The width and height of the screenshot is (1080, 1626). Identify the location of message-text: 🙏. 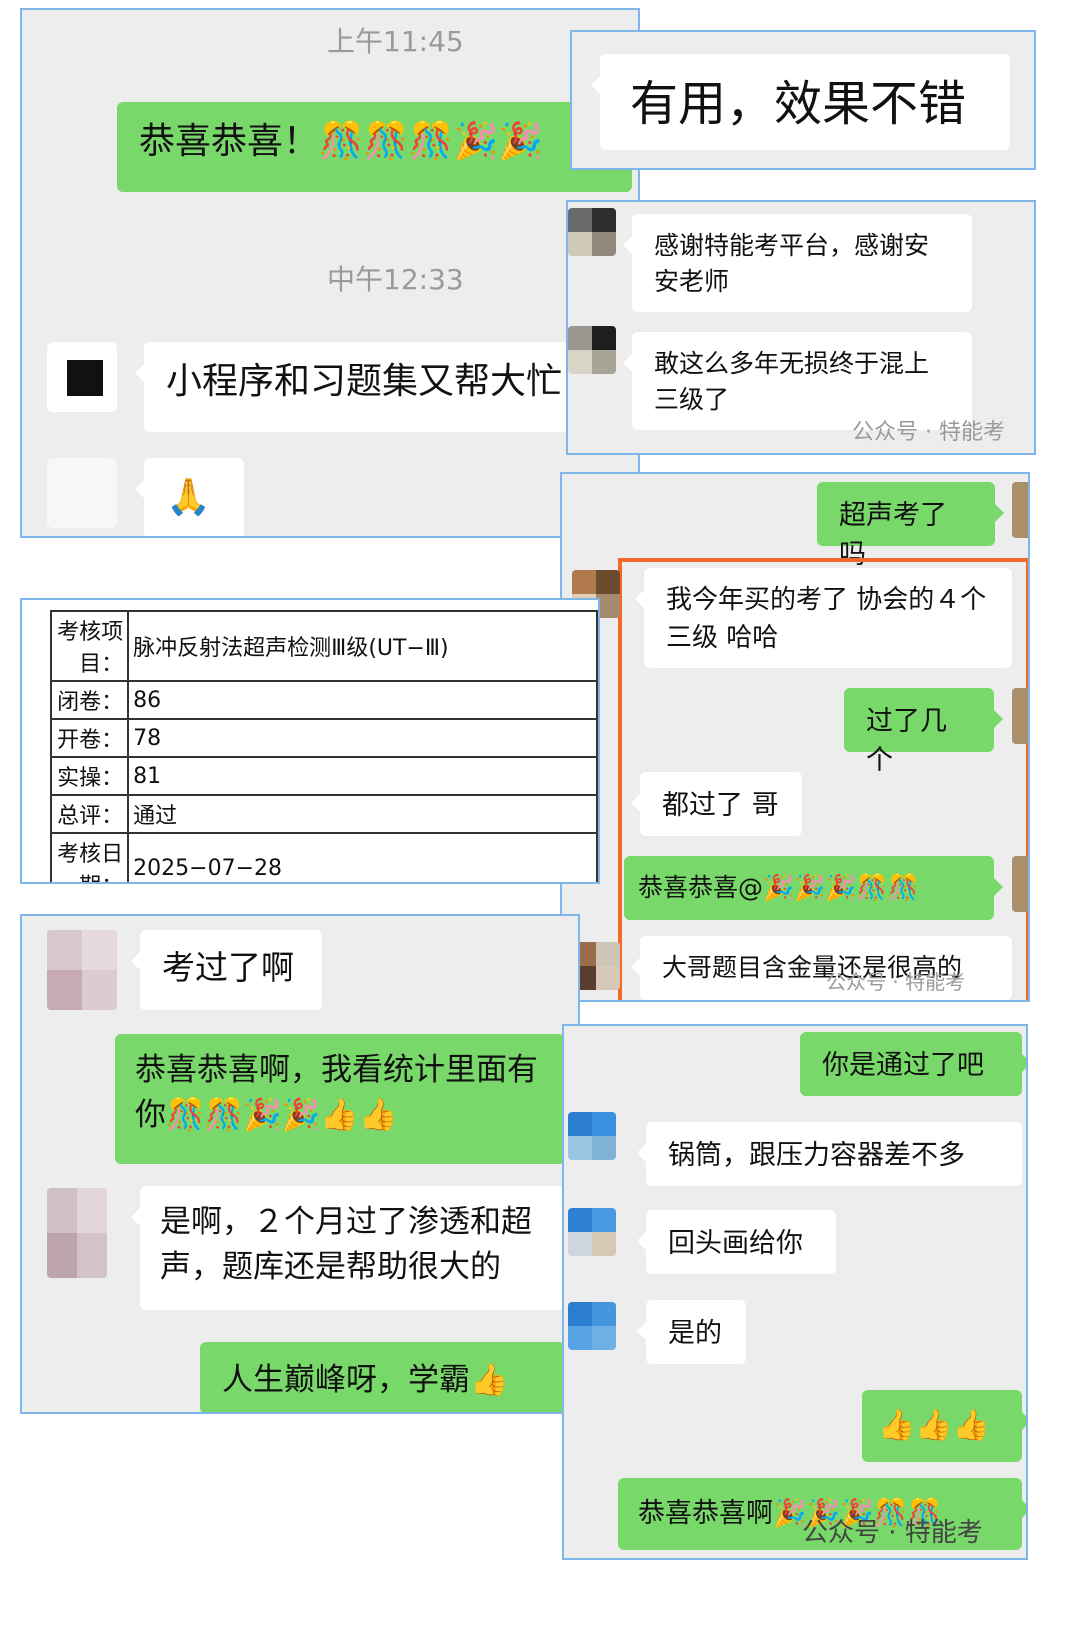
(188, 497).